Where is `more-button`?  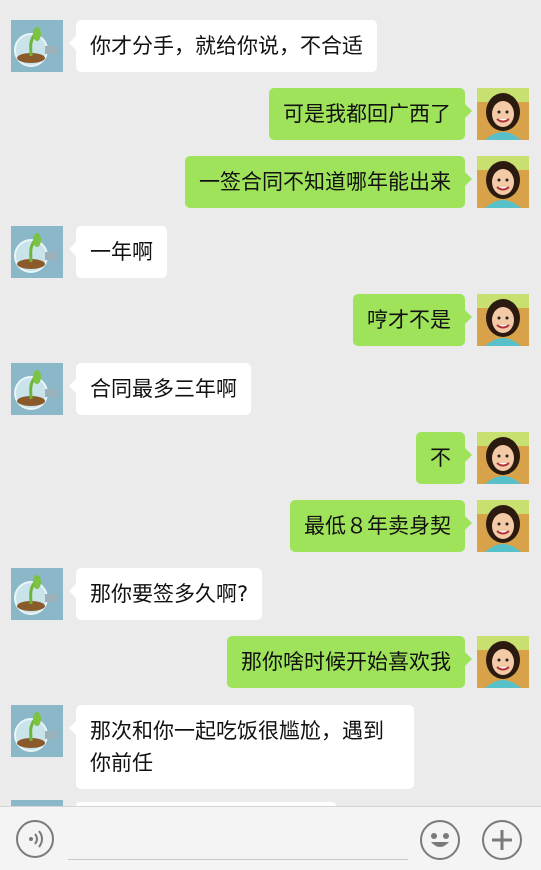 more-button is located at coordinates (502, 840).